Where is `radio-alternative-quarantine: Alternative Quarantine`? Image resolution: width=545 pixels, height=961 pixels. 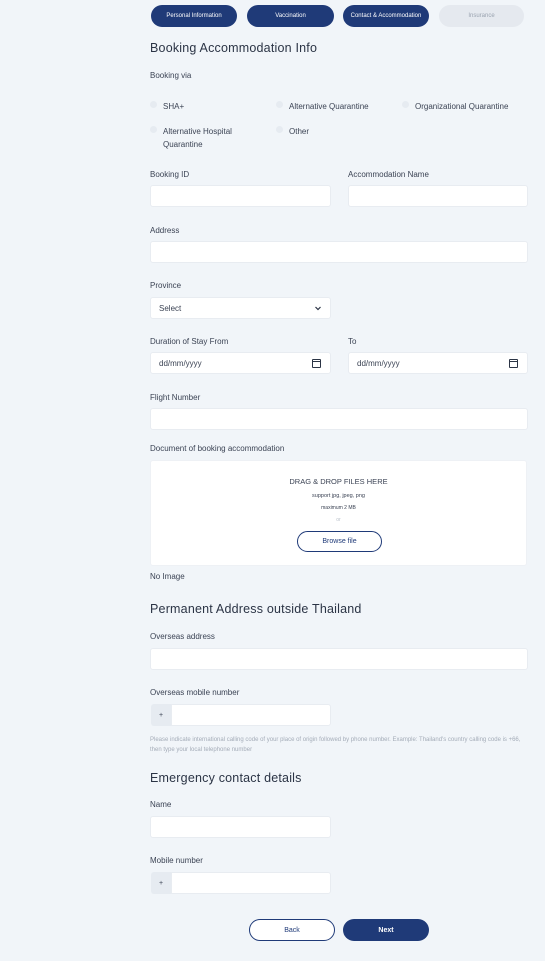
radio-alternative-quarantine: Alternative Quarantine is located at coordinates (322, 106).